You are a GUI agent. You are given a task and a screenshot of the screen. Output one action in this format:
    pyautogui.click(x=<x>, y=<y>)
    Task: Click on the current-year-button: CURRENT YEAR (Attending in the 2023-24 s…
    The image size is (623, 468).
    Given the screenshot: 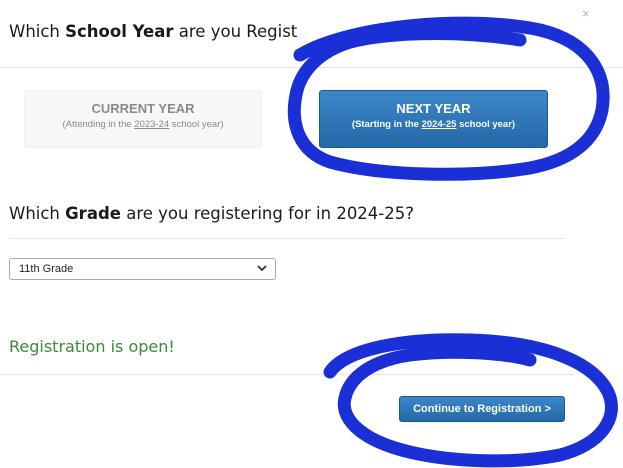 What is the action you would take?
    pyautogui.click(x=143, y=119)
    